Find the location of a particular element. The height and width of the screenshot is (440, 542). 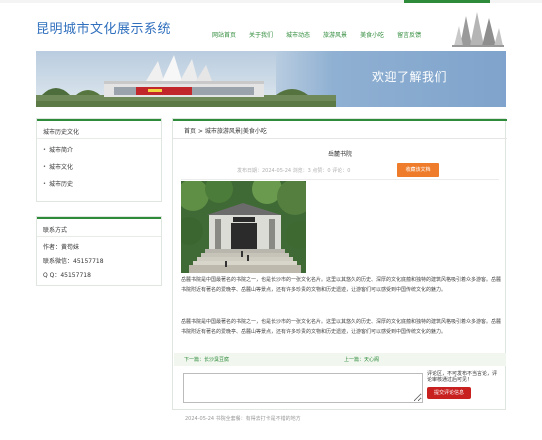

favorite-button: 收藏该文档 is located at coordinates (418, 170).